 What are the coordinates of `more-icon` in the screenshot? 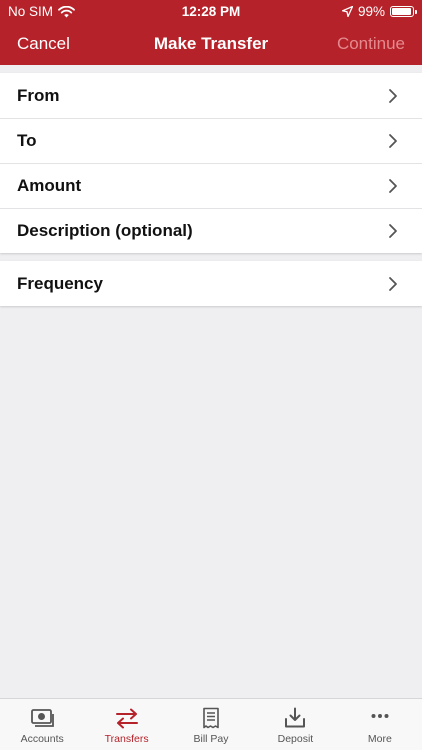 It's located at (380, 716).